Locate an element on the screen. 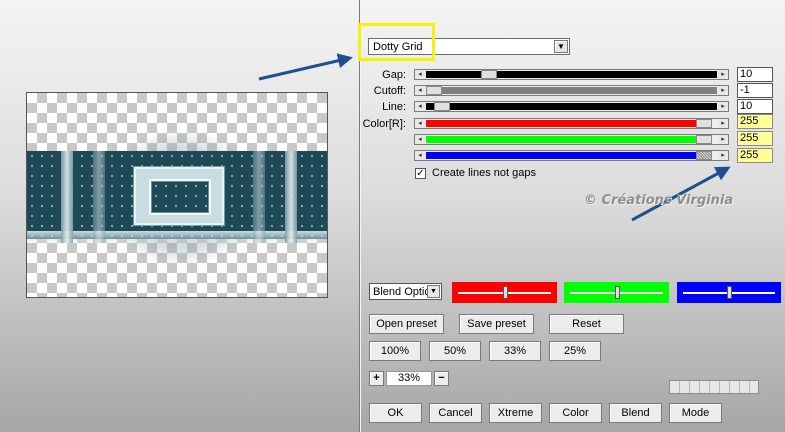  blue-channel-slider: ◂ ▸ is located at coordinates (571, 155).